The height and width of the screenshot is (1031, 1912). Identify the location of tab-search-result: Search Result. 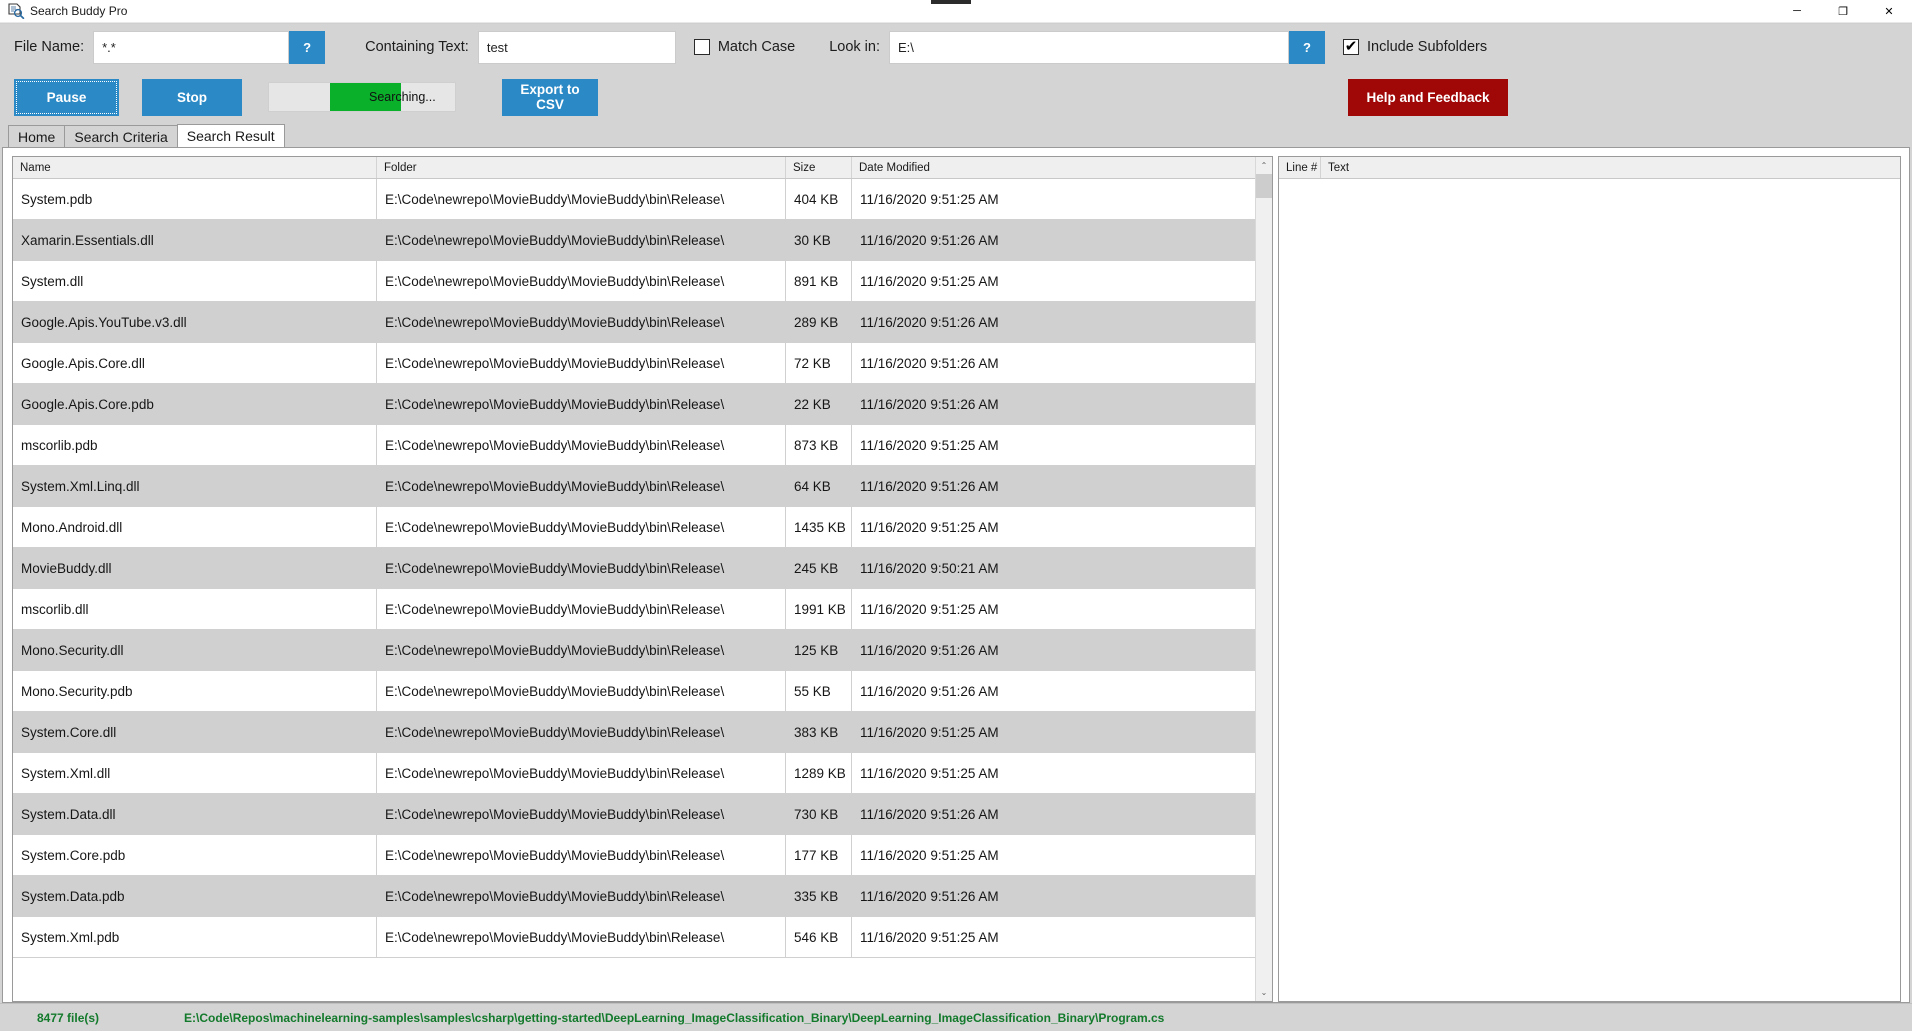
(230, 135).